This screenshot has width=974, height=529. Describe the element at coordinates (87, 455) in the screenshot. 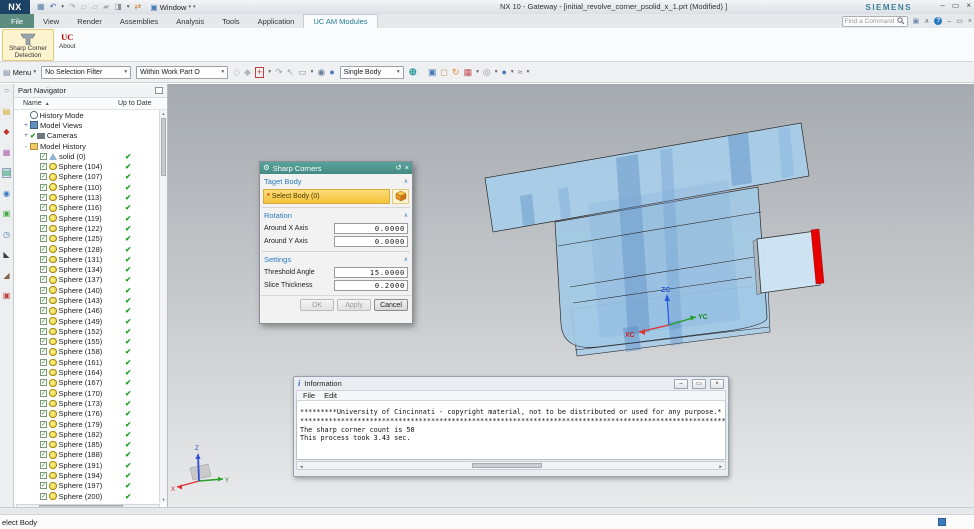

I see `tree-item: ✓ Sphere (188) ✔` at that location.